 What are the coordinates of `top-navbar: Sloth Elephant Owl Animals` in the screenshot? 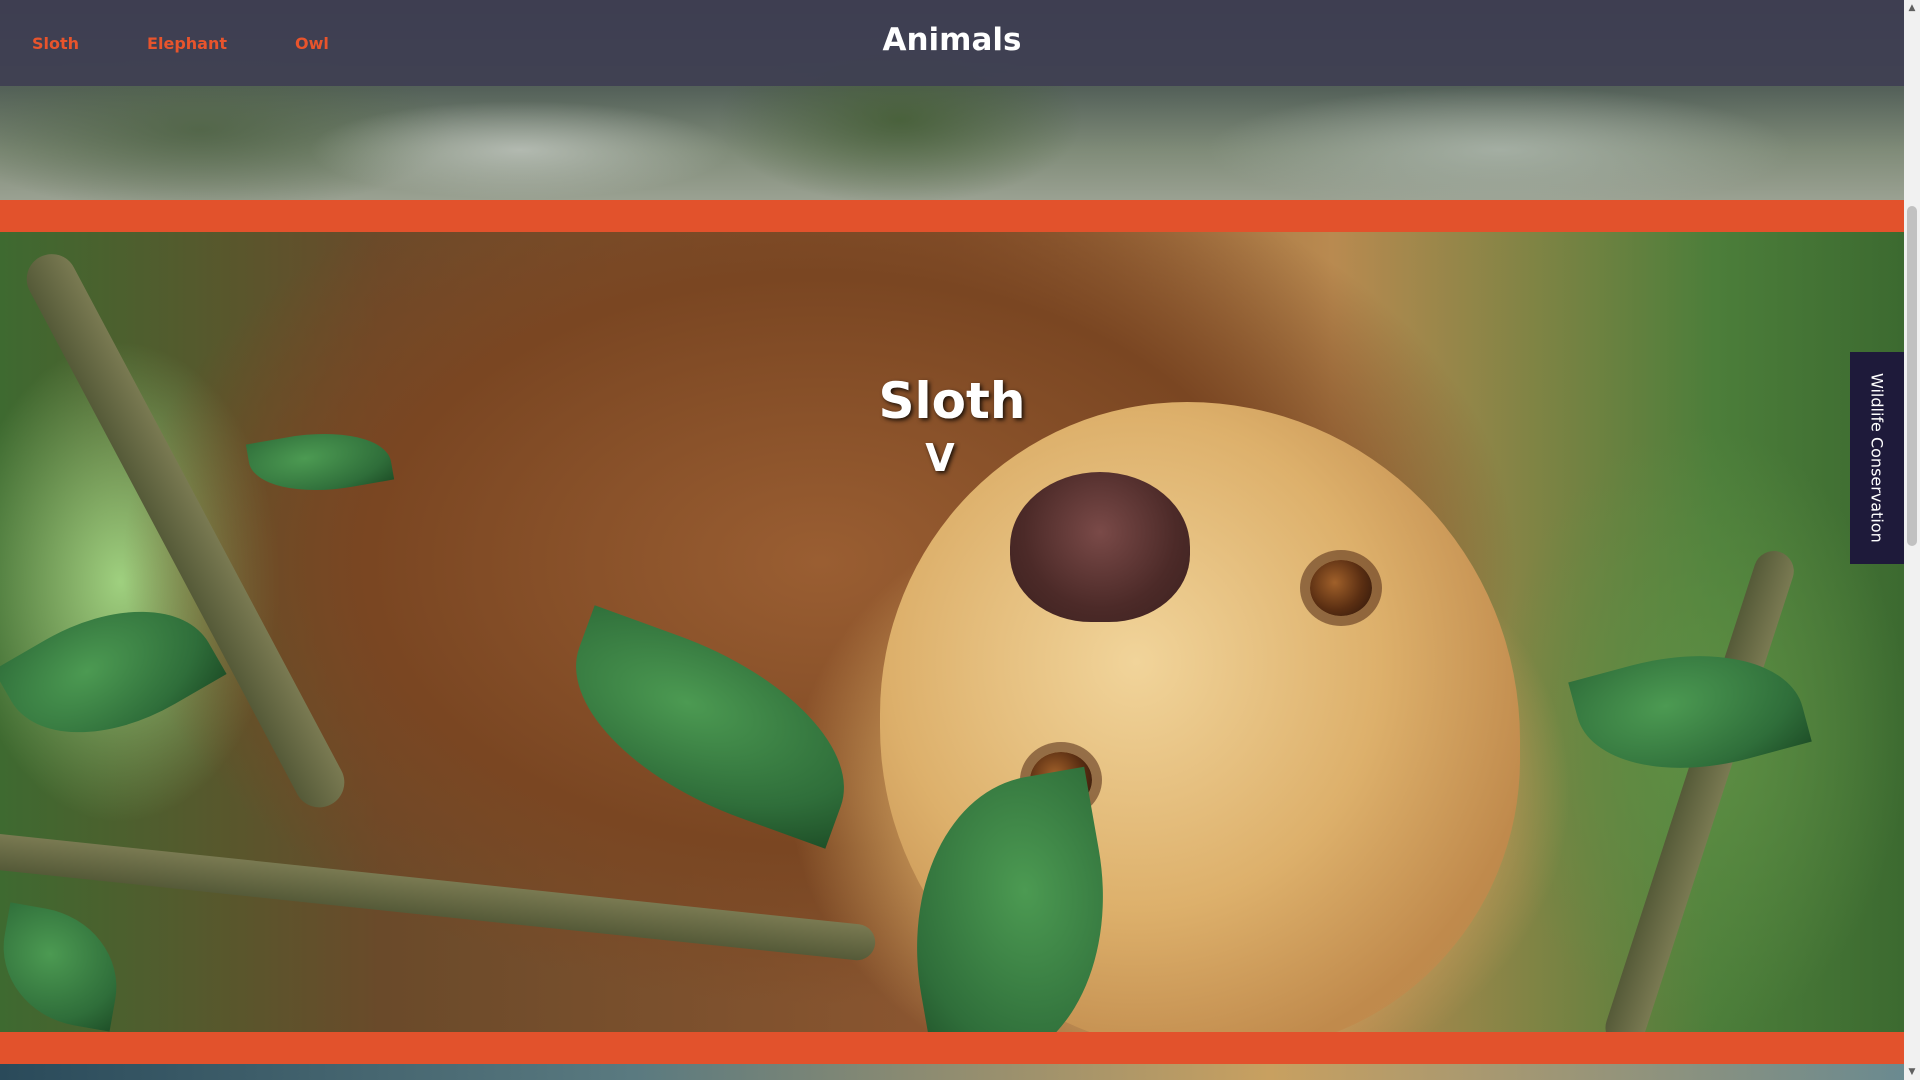 It's located at (952, 43).